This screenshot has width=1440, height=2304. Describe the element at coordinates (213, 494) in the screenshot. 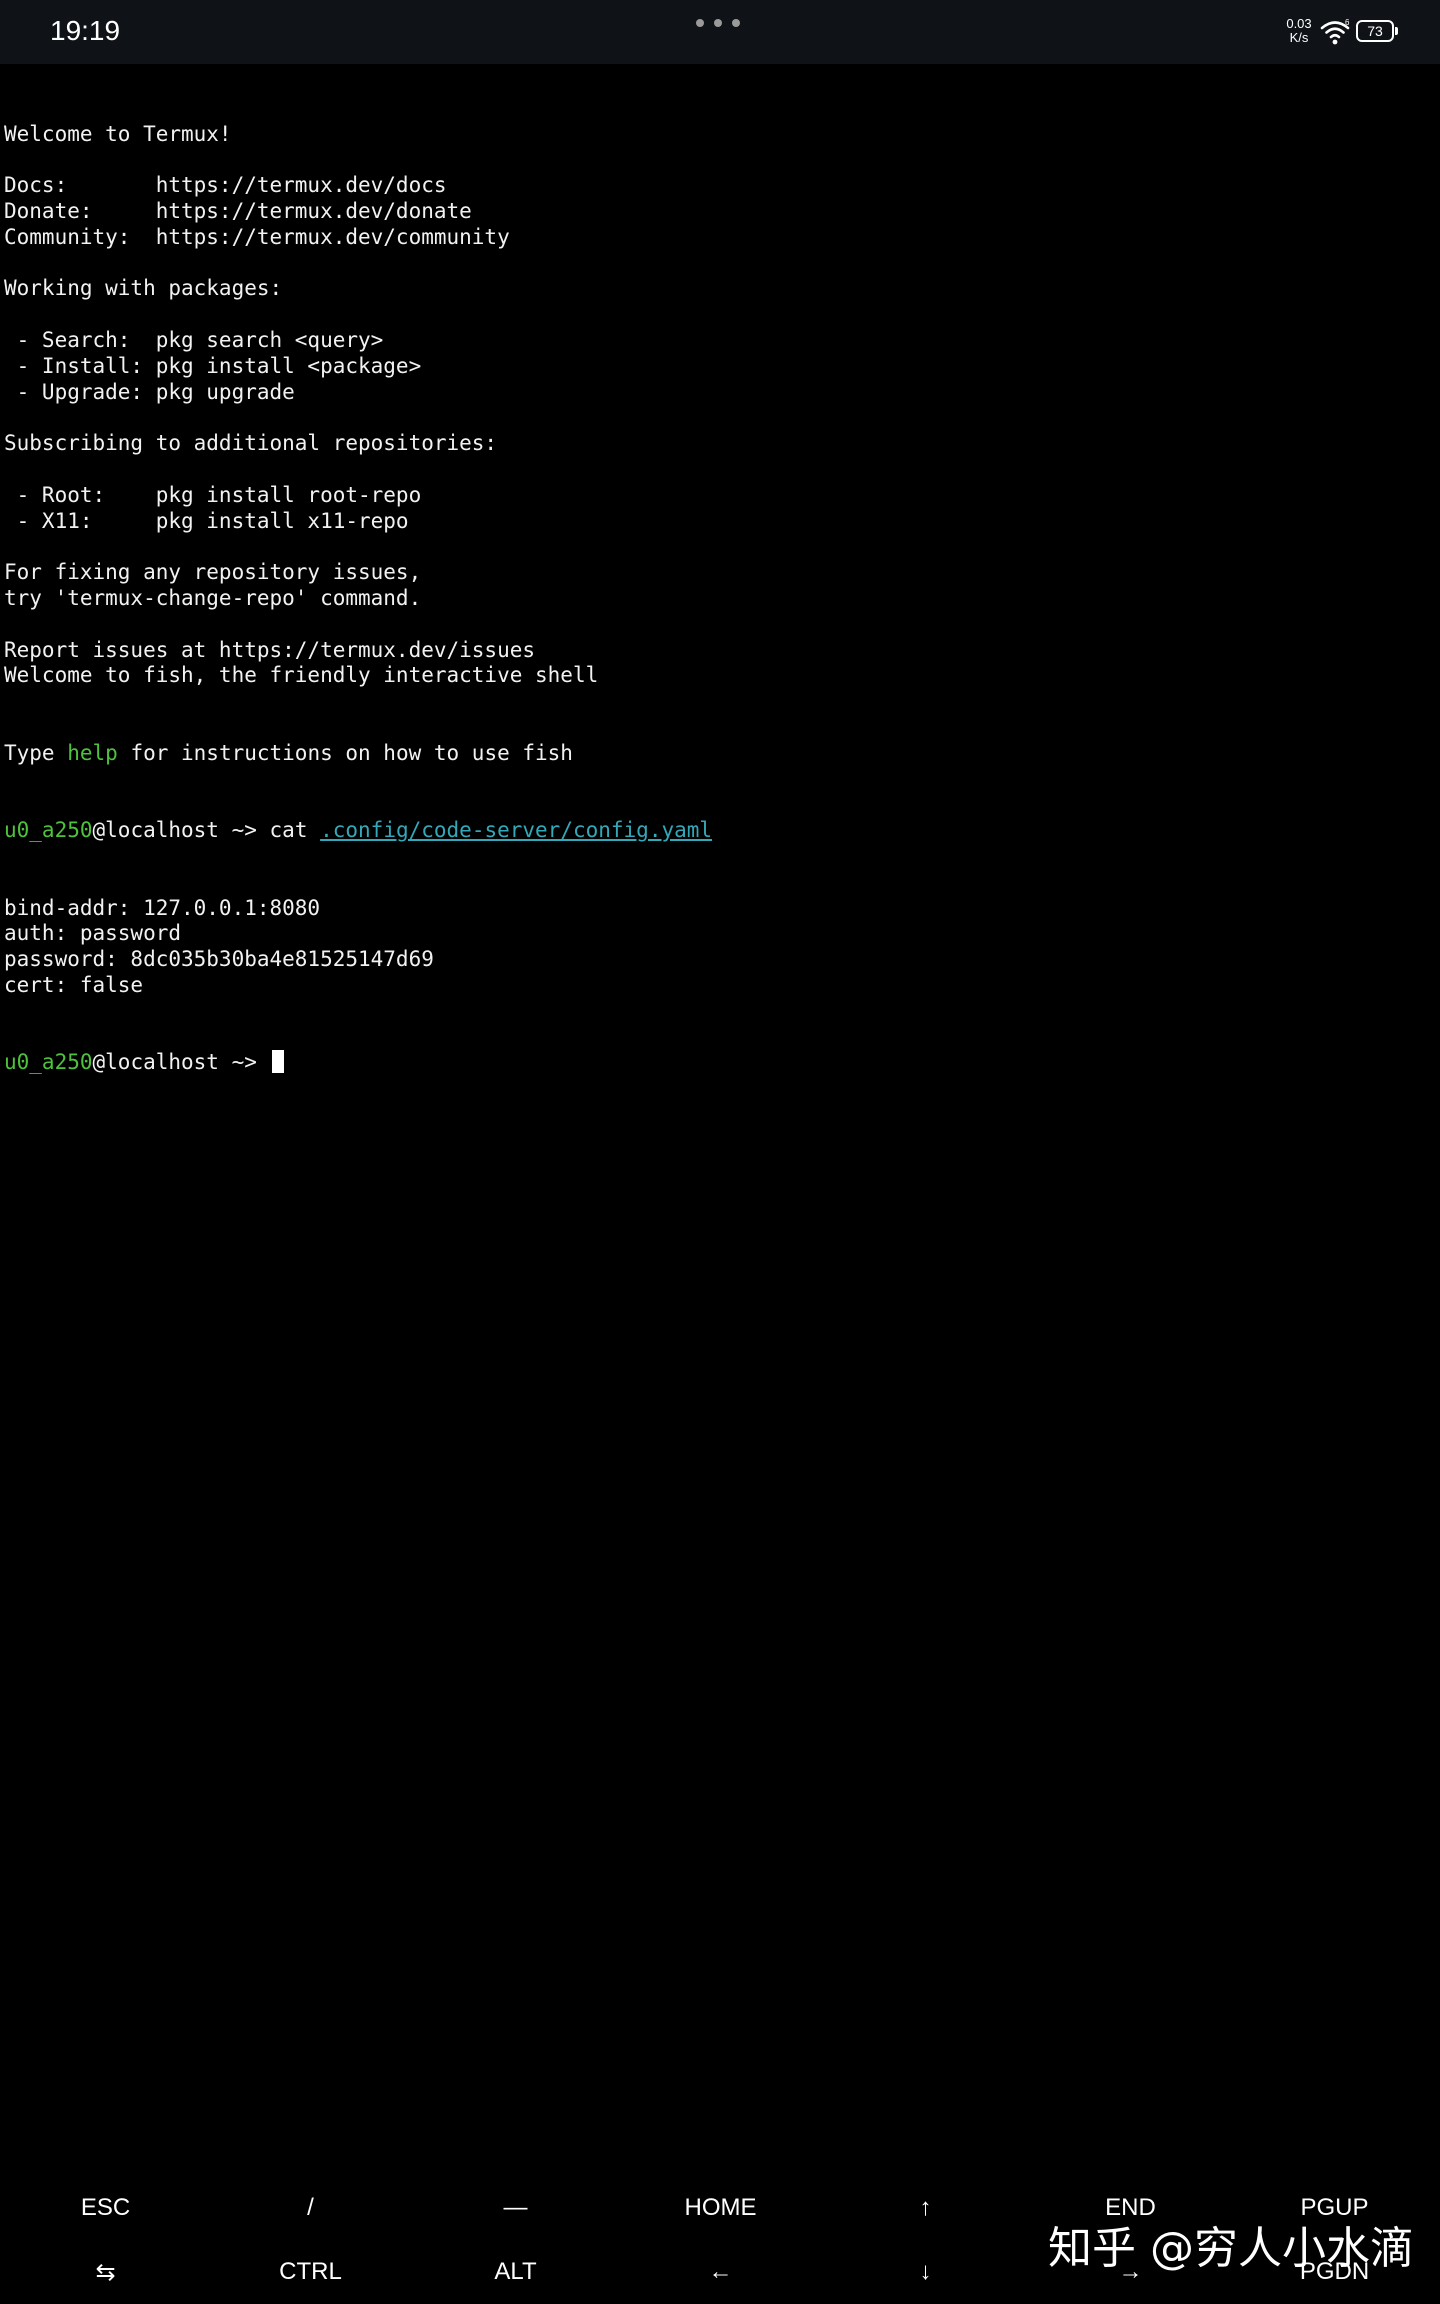

I see `terminal-line: - Root: pkg install root-repo` at that location.